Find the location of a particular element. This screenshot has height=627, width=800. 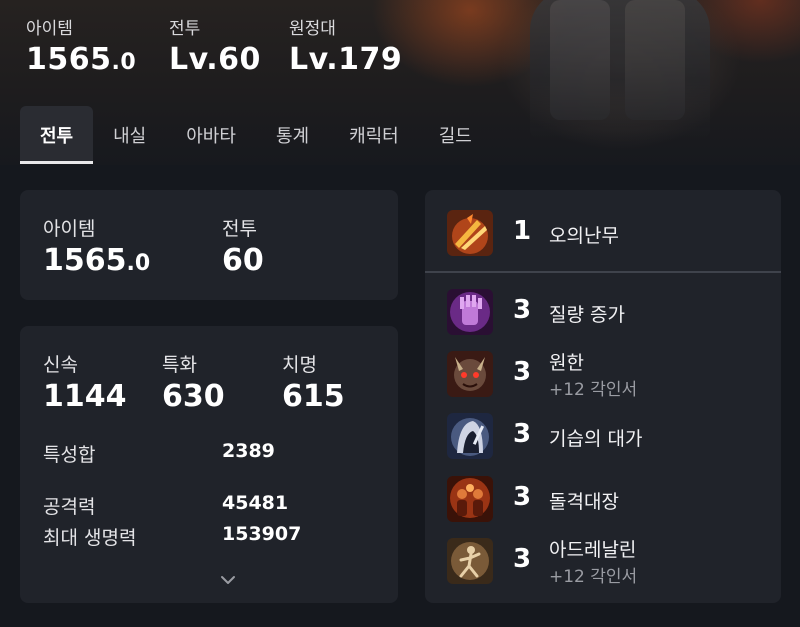

item-level-label: 아이템 is located at coordinates (69, 229).